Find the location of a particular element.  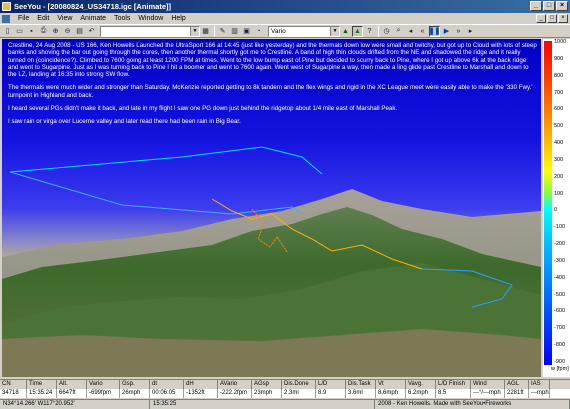

column-header: Dis.Task is located at coordinates (361, 384).